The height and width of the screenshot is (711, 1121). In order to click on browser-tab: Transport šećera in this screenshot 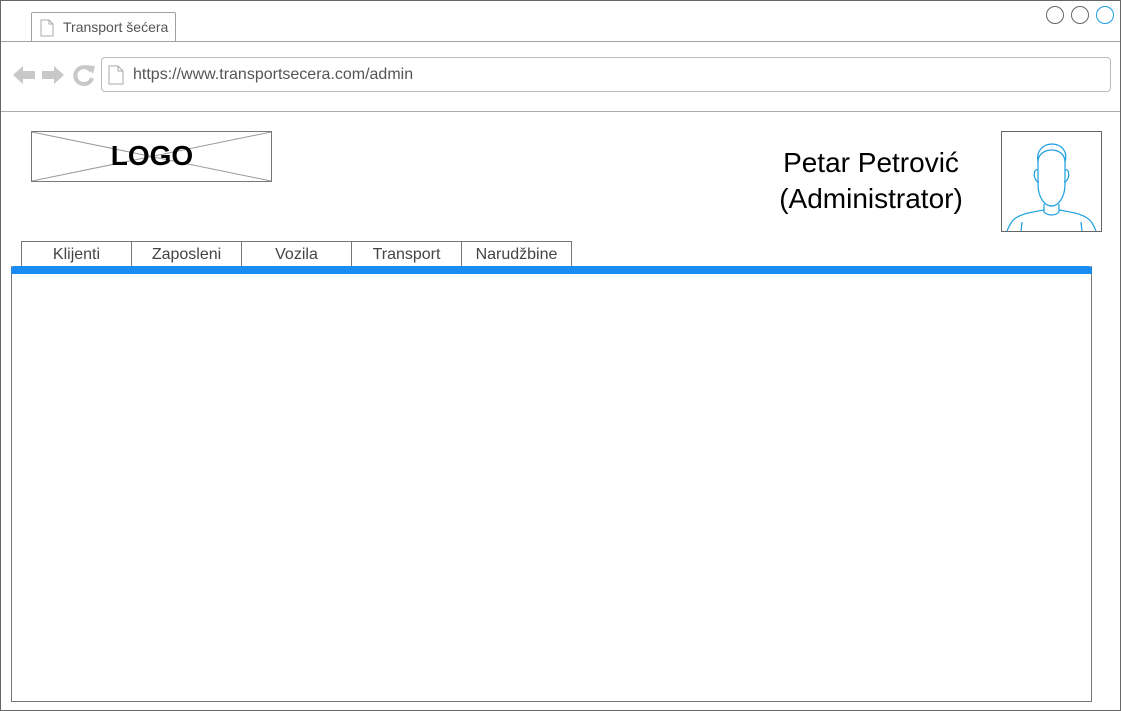, I will do `click(103, 27)`.